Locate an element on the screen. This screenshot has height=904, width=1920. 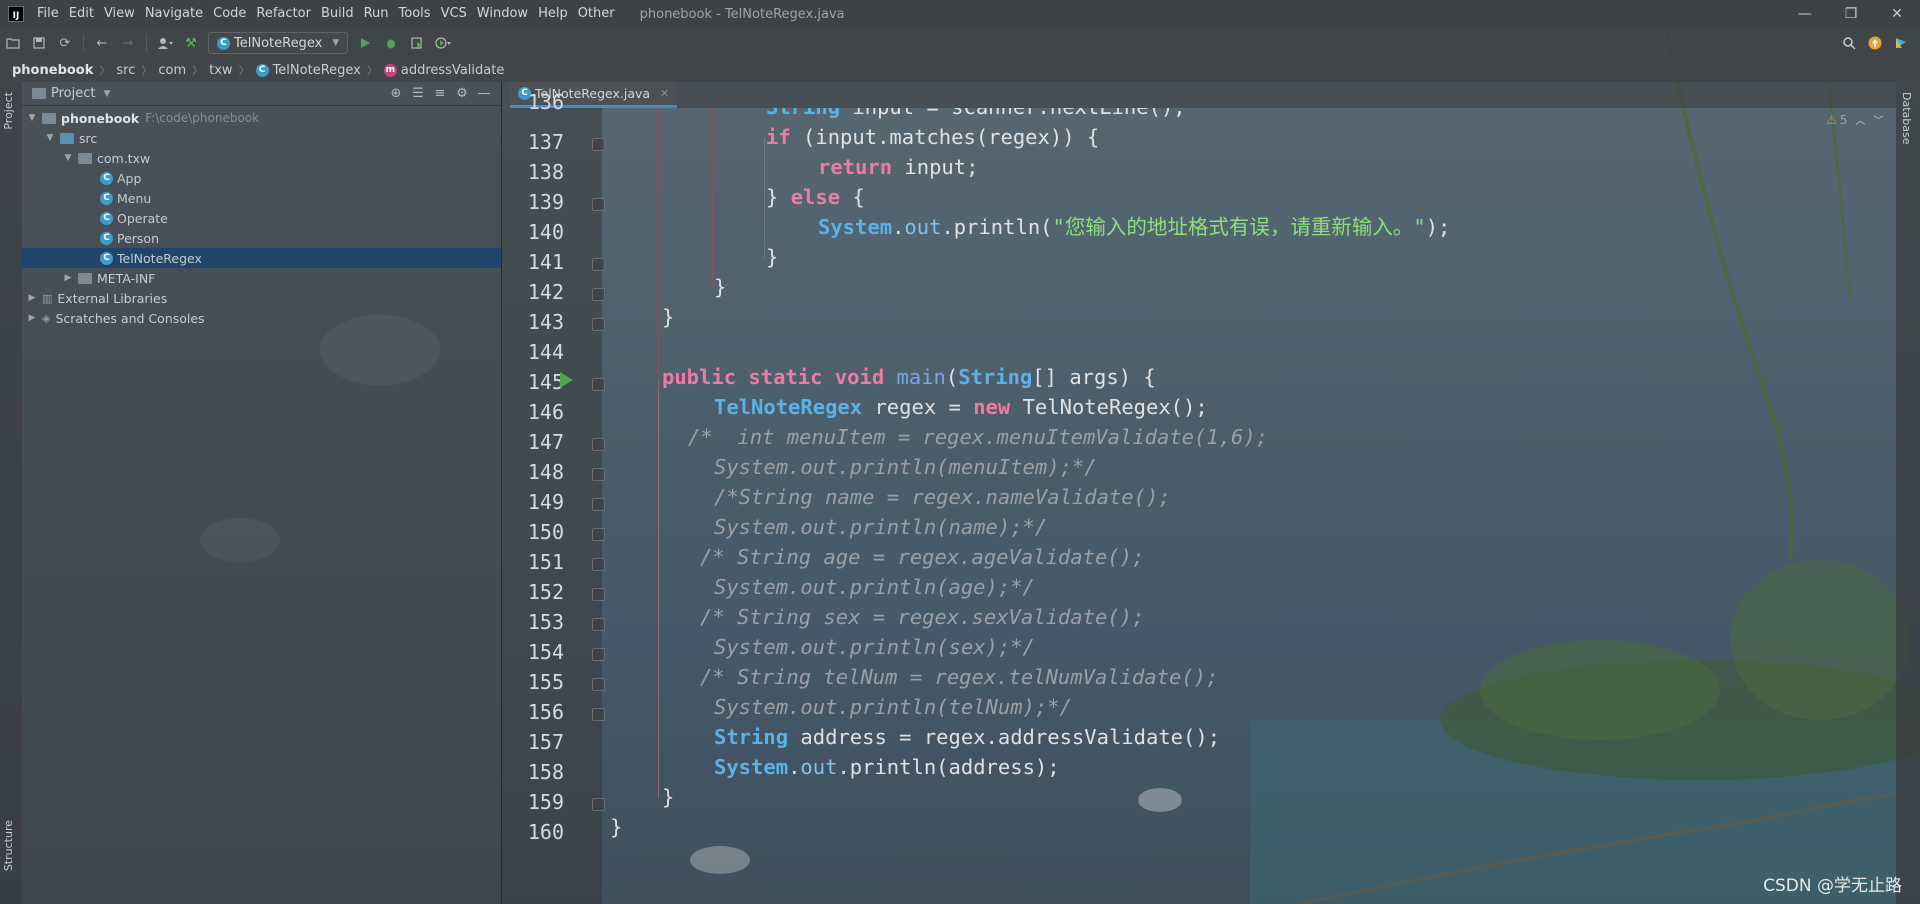
breadcrumb-method: m addressValidate is located at coordinates (443, 70).